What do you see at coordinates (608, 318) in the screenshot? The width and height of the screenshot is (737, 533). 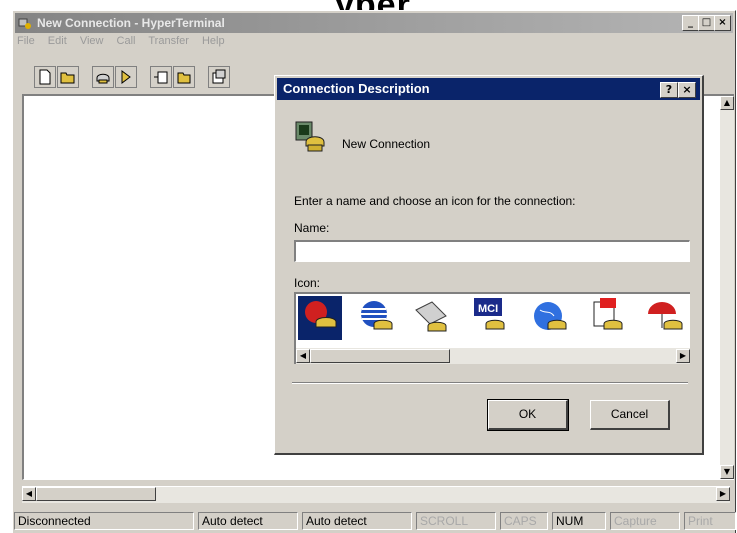 I see `document-icon` at bounding box center [608, 318].